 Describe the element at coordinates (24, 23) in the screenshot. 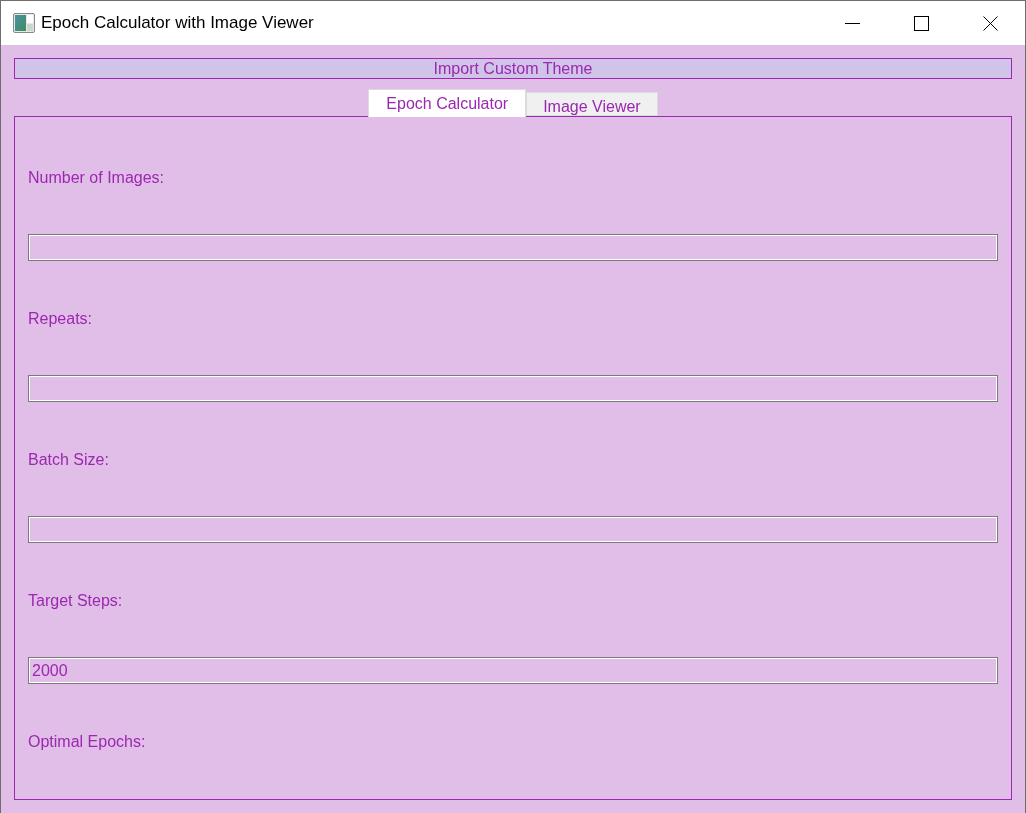

I see `app-window-icon` at that location.